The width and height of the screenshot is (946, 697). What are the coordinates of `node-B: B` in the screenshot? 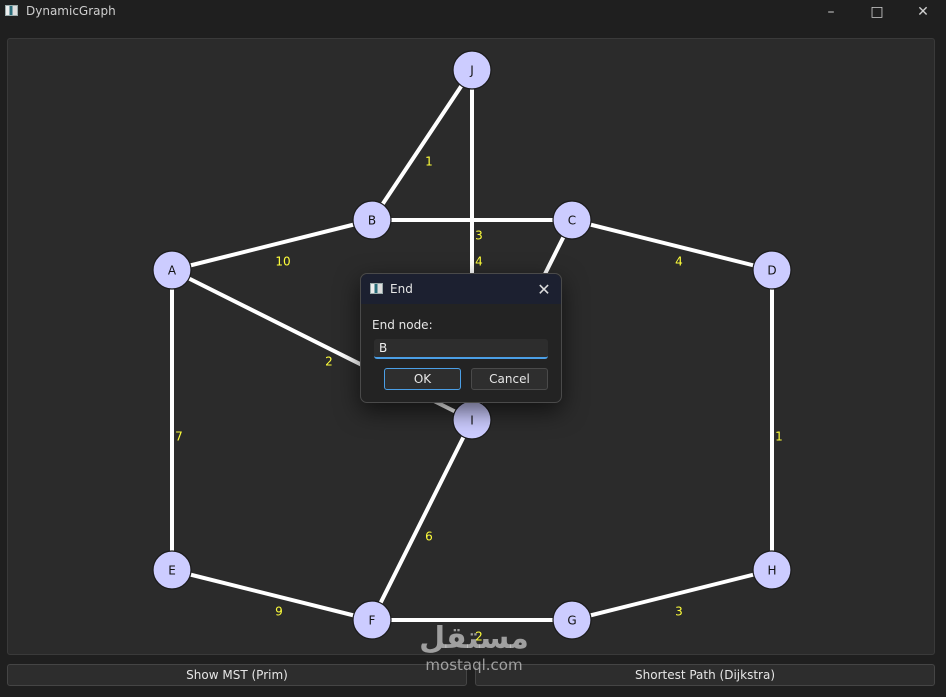 It's located at (372, 220).